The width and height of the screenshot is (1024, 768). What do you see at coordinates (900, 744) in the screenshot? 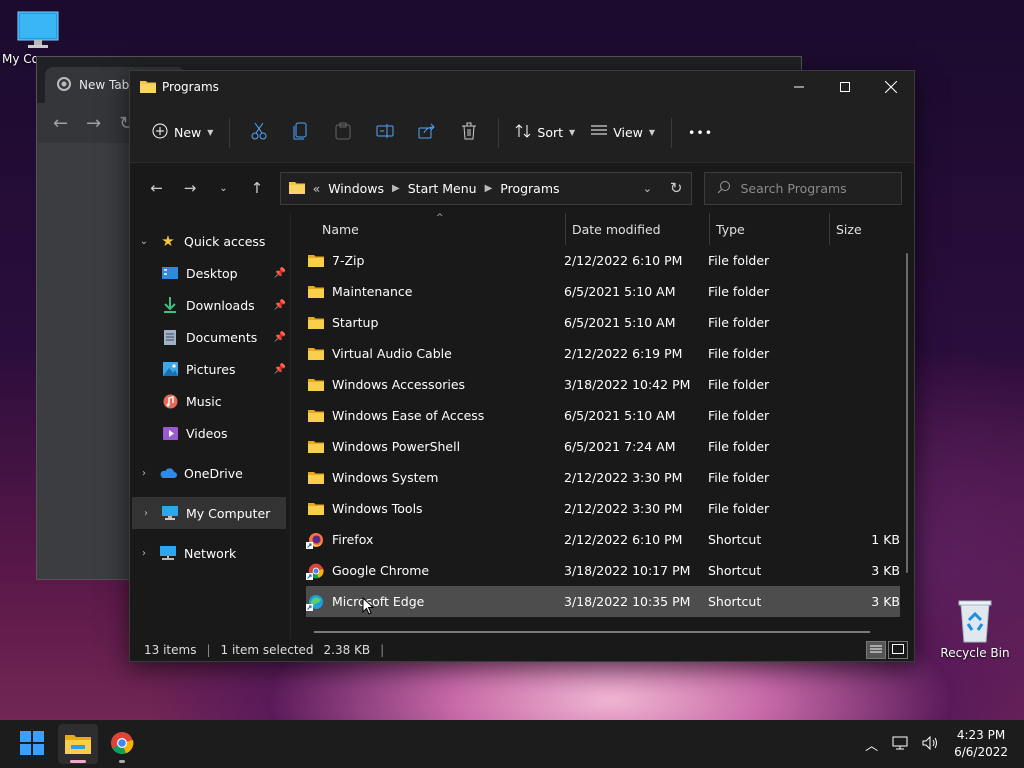
I see `network-icon` at bounding box center [900, 744].